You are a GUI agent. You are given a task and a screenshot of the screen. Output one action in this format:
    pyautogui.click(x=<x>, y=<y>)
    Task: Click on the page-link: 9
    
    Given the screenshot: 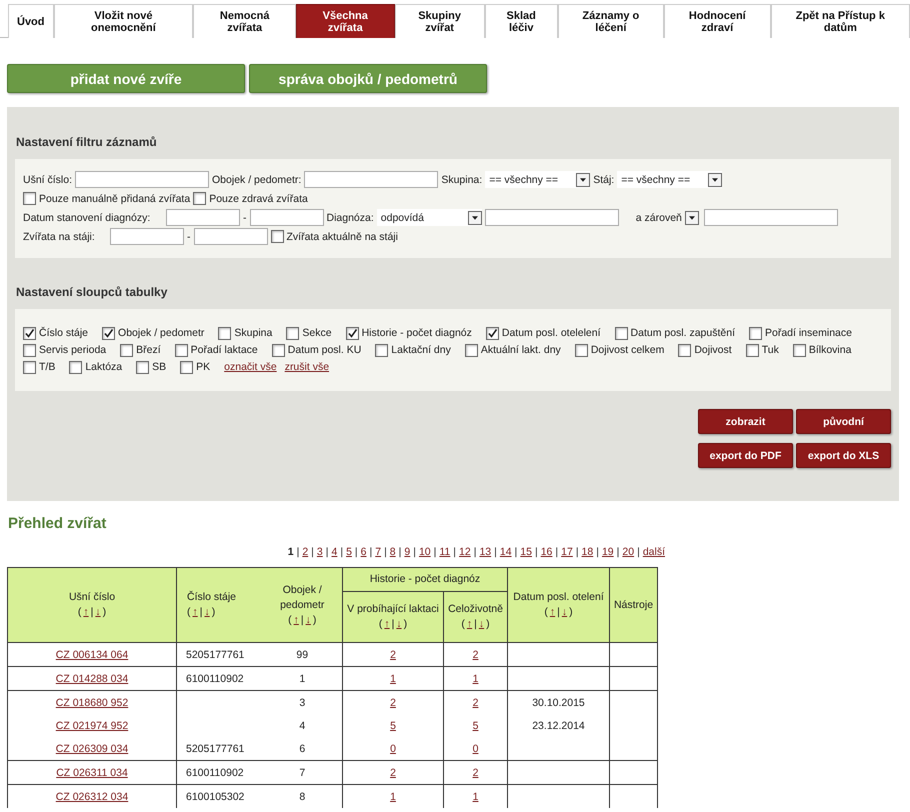 What is the action you would take?
    pyautogui.click(x=407, y=552)
    